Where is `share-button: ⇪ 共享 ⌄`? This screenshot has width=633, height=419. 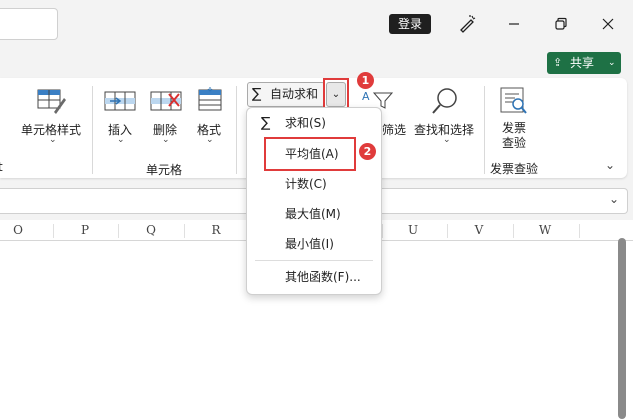
share-button: ⇪ 共享 ⌄ is located at coordinates (584, 63).